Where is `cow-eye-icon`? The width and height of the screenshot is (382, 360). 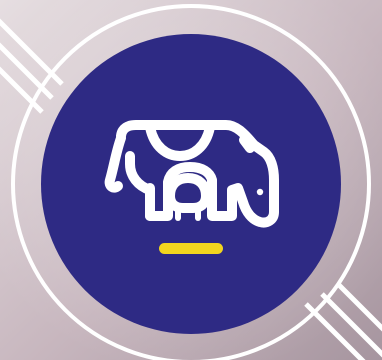 cow-eye-icon is located at coordinates (260, 192).